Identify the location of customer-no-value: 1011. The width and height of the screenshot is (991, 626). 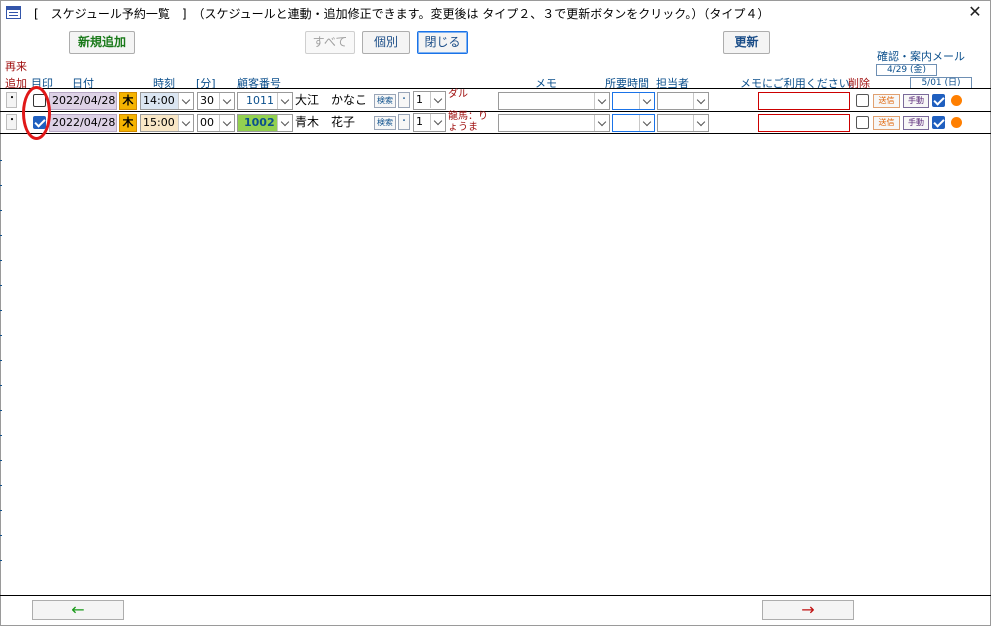
(260, 100).